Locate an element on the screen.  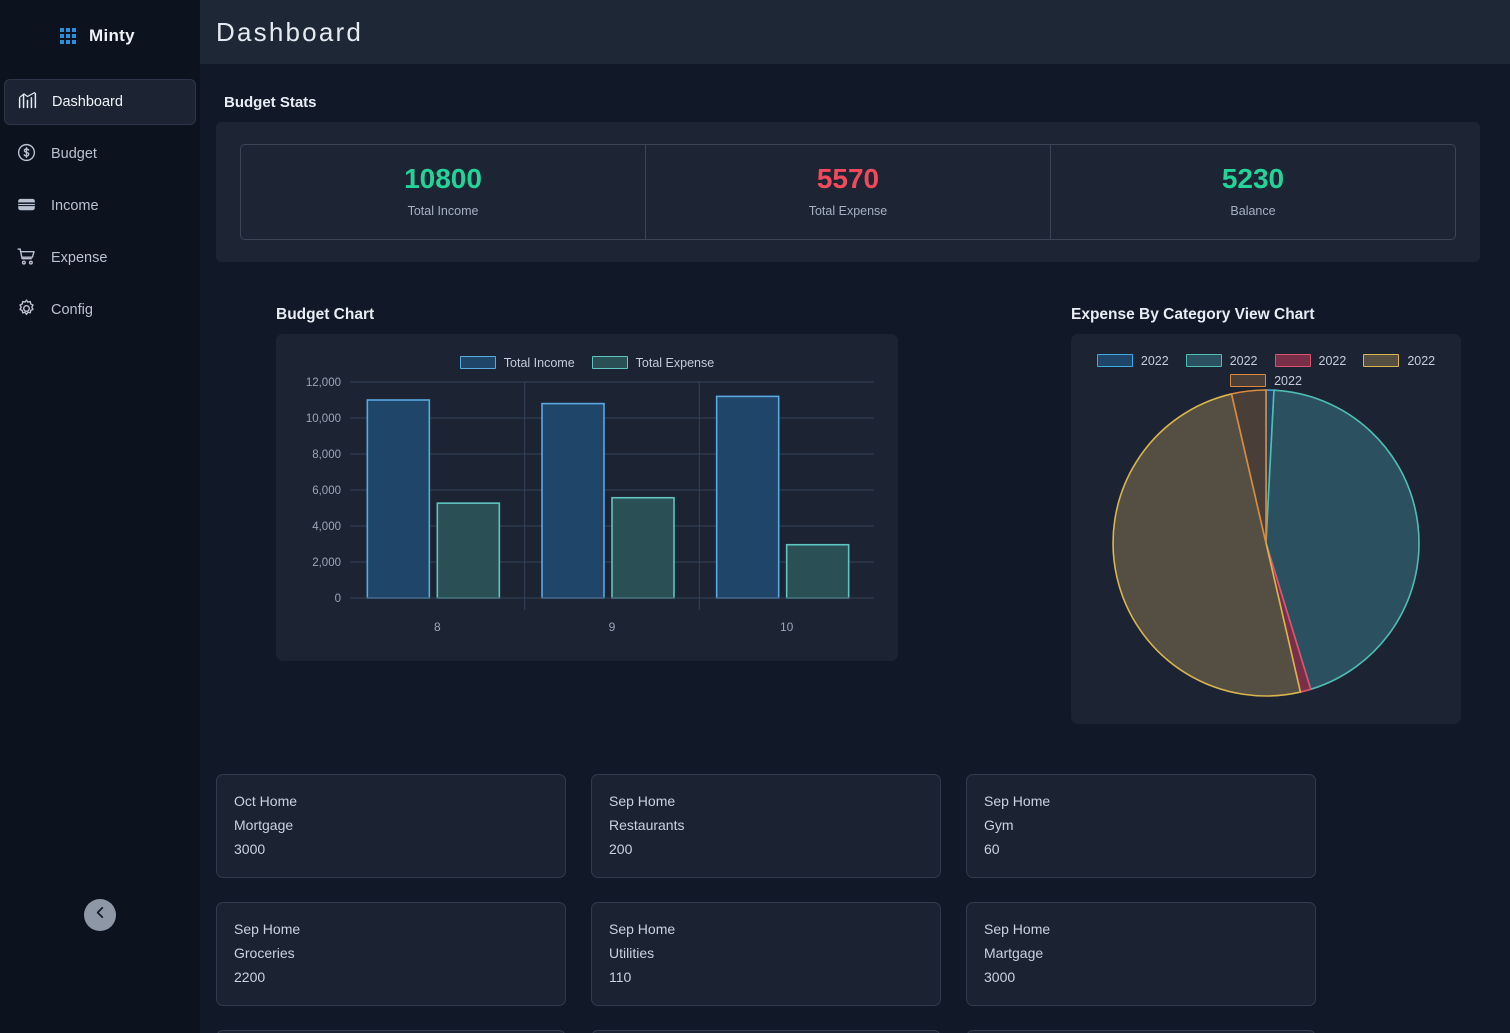
transaction-card: Sep Home Utilities 110 is located at coordinates (766, 953).